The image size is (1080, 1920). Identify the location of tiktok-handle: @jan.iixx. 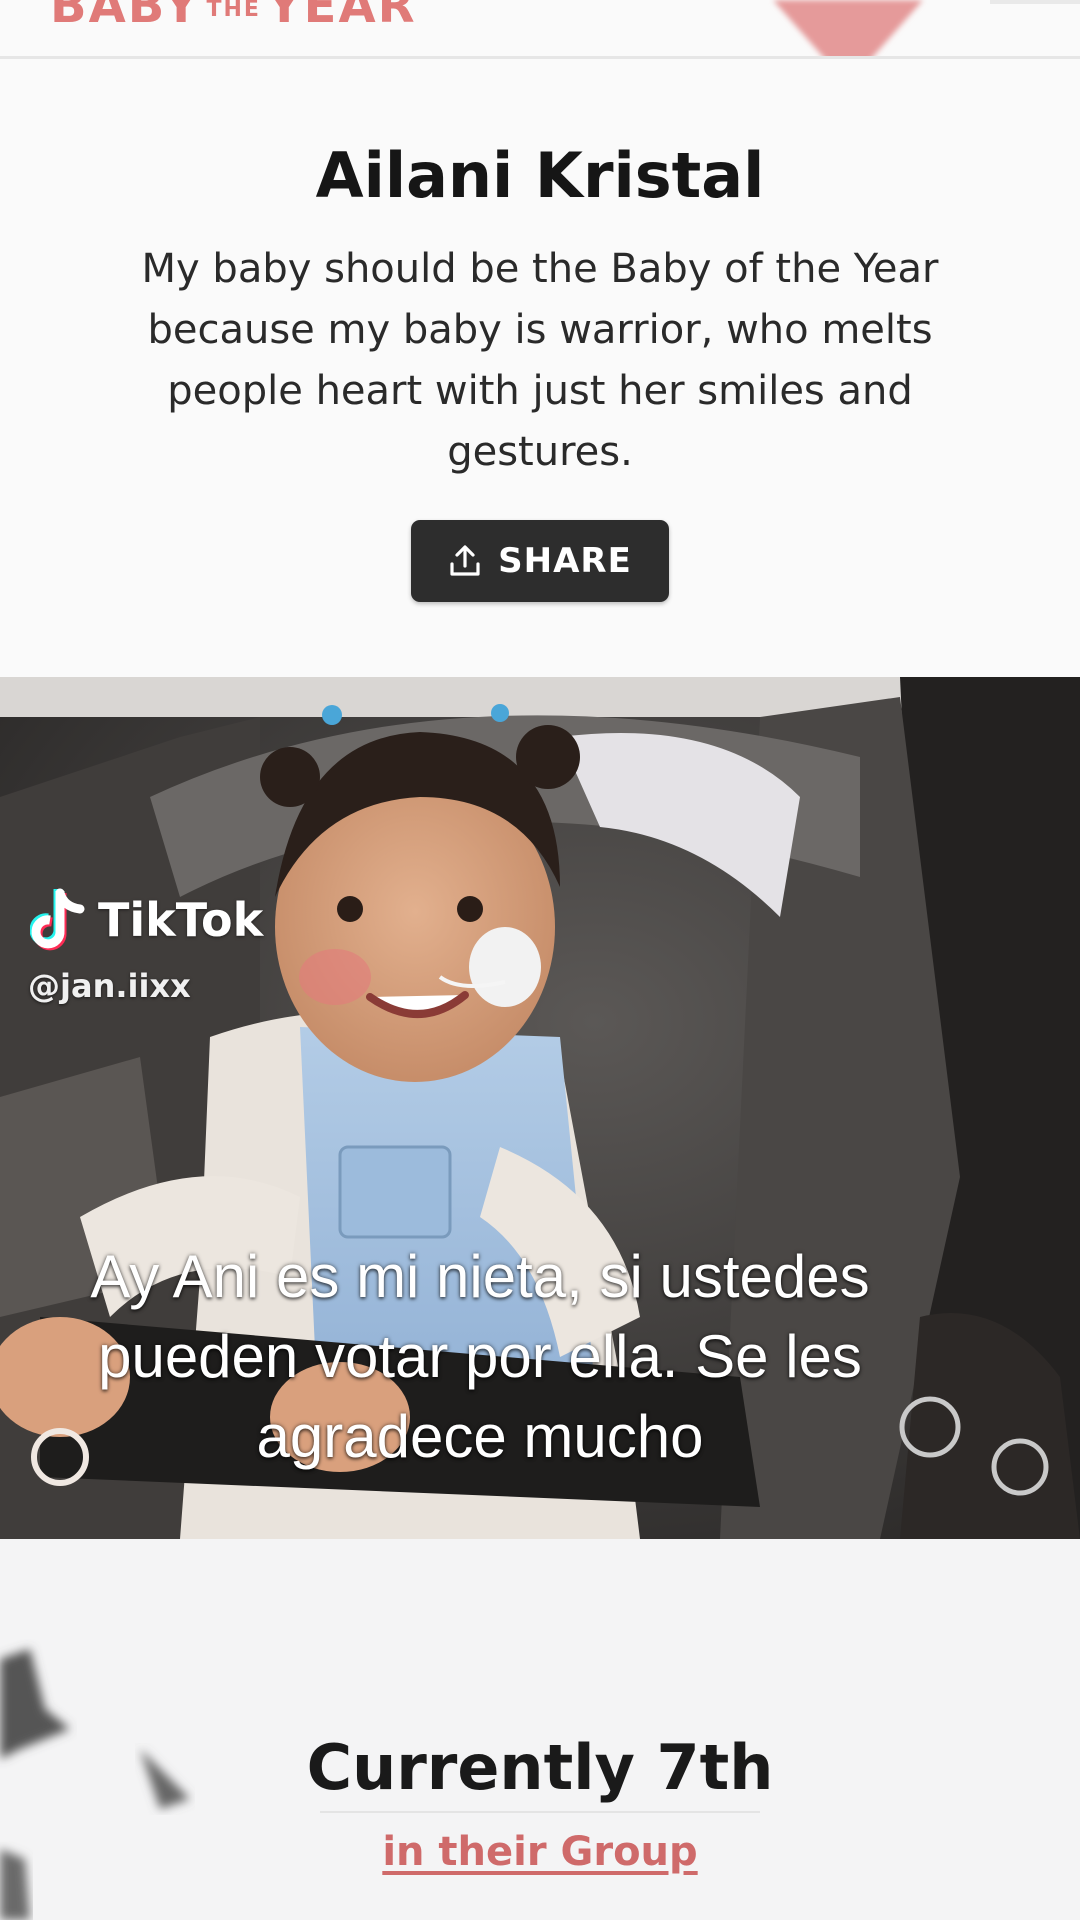
(109, 986).